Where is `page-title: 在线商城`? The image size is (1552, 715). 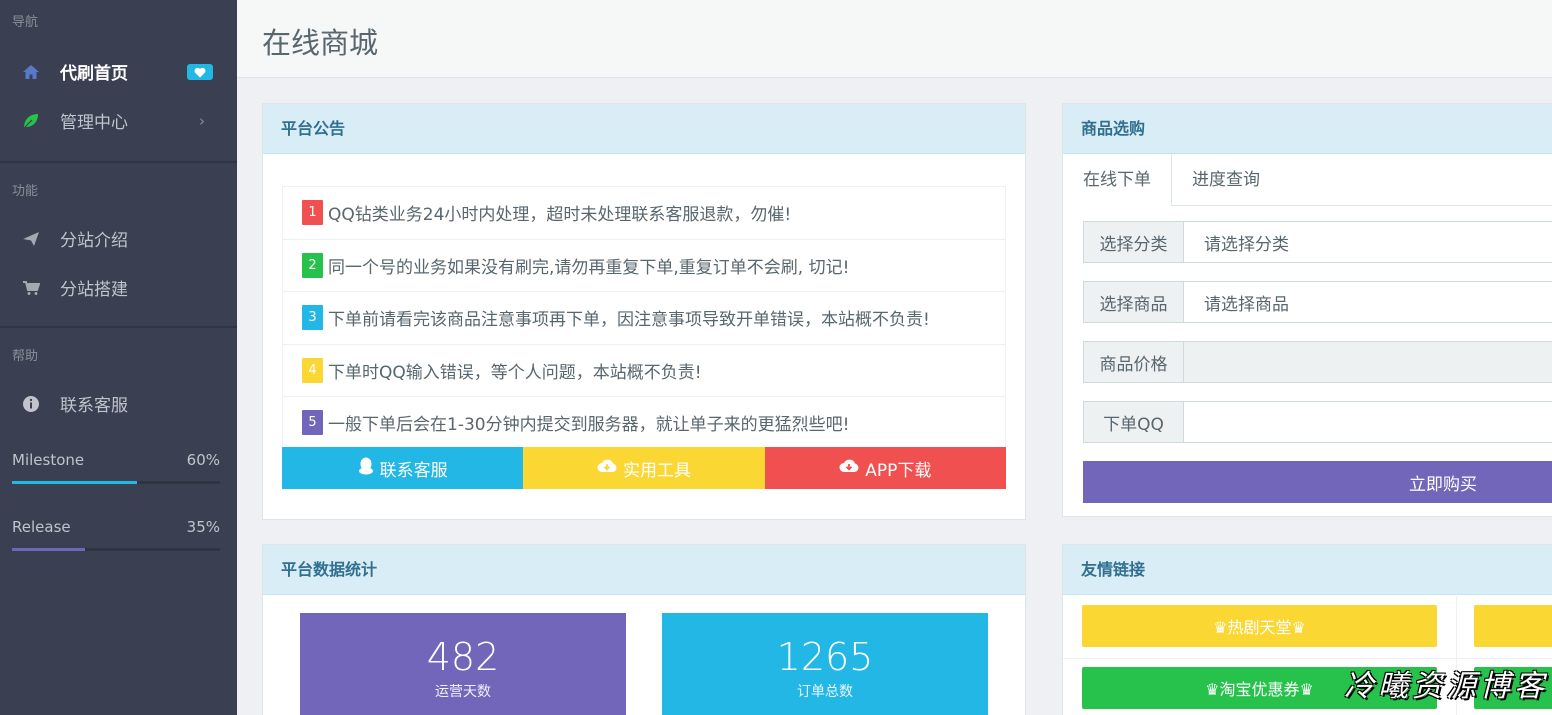 page-title: 在线商城 is located at coordinates (320, 43).